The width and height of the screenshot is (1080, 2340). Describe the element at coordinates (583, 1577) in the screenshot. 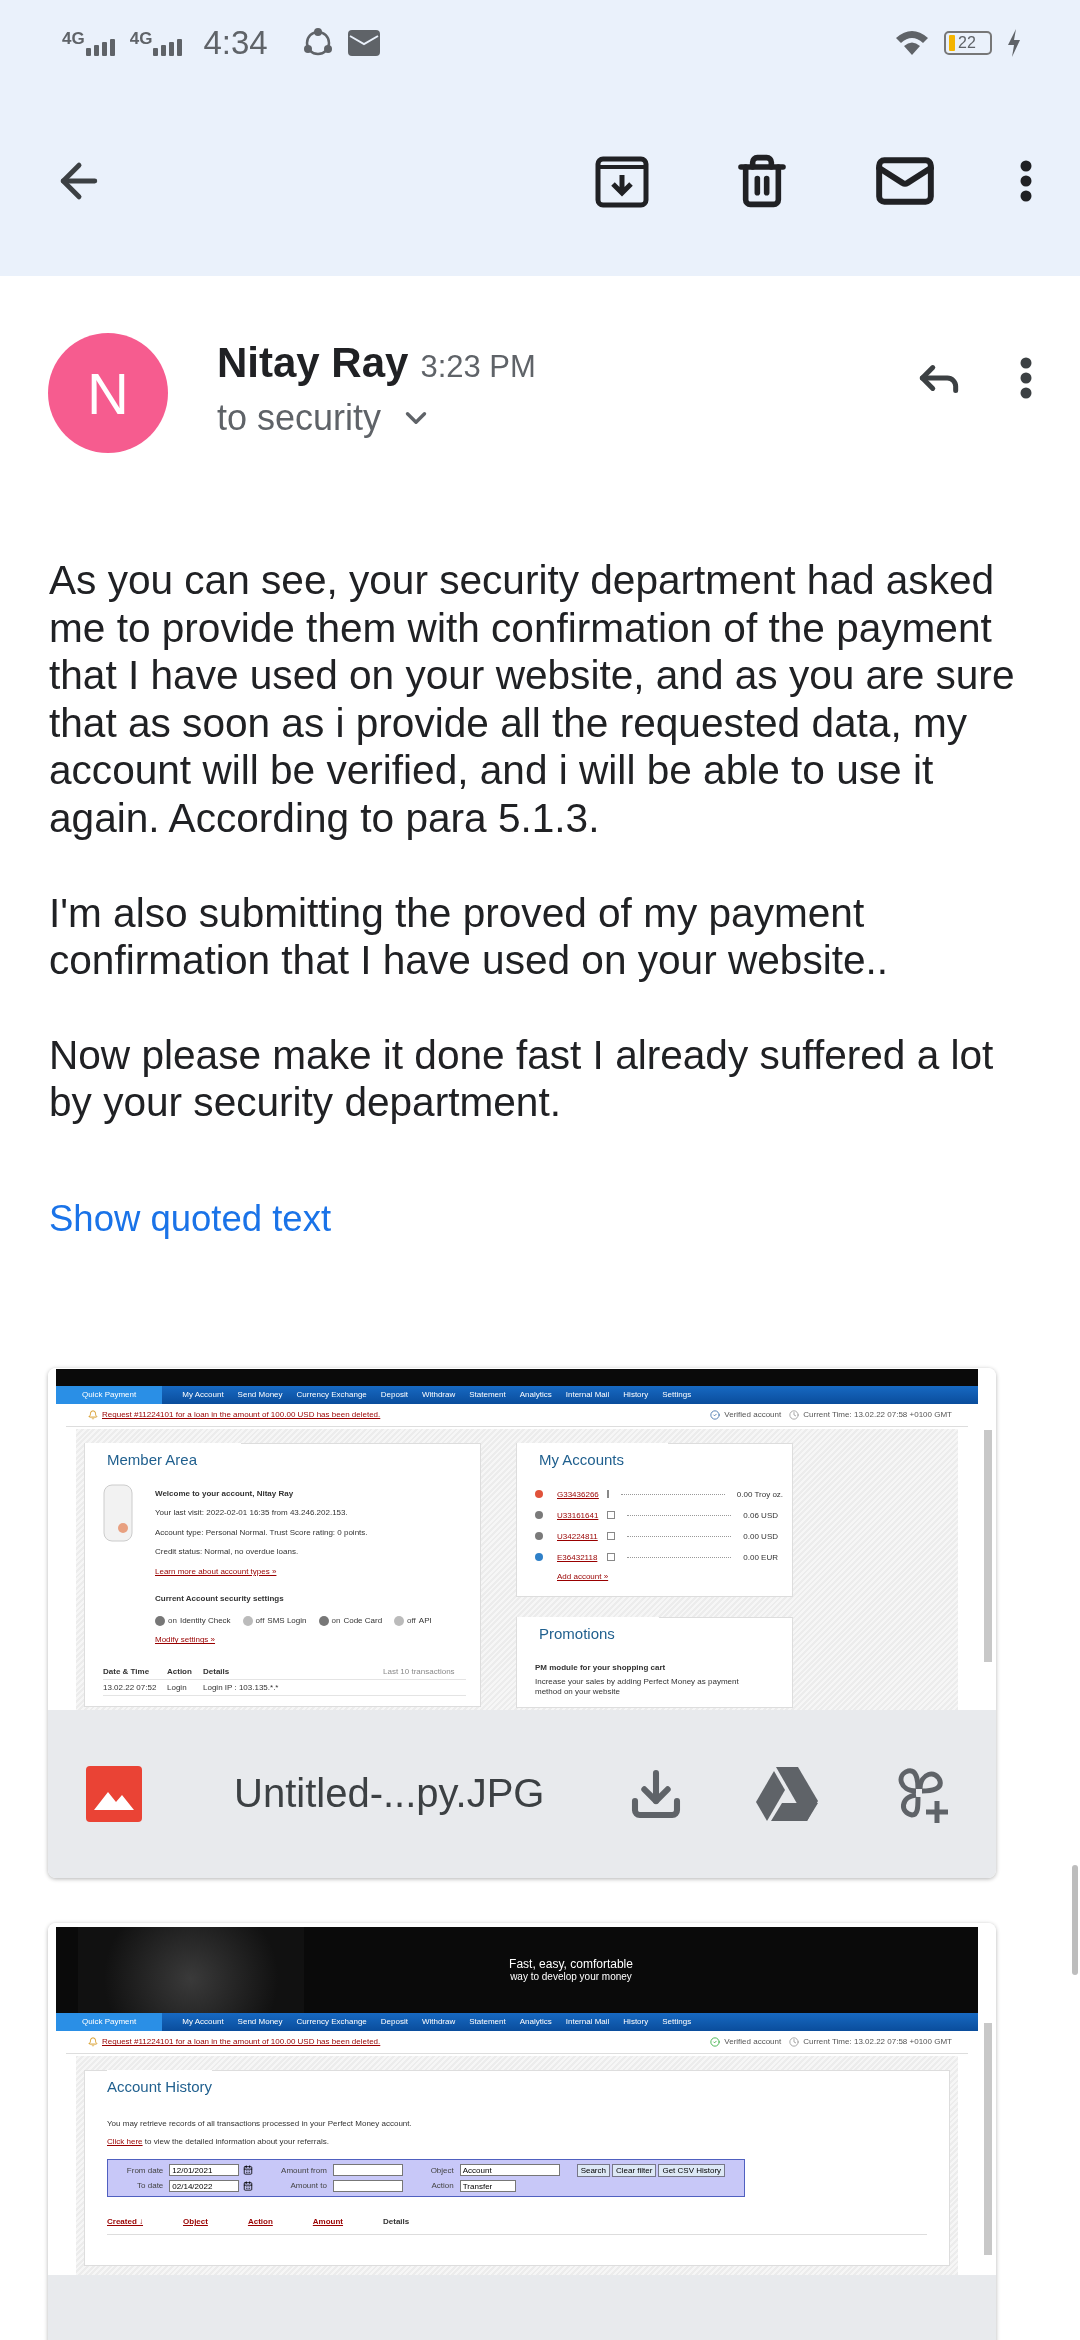

I see `add-account-link: Add account »` at that location.